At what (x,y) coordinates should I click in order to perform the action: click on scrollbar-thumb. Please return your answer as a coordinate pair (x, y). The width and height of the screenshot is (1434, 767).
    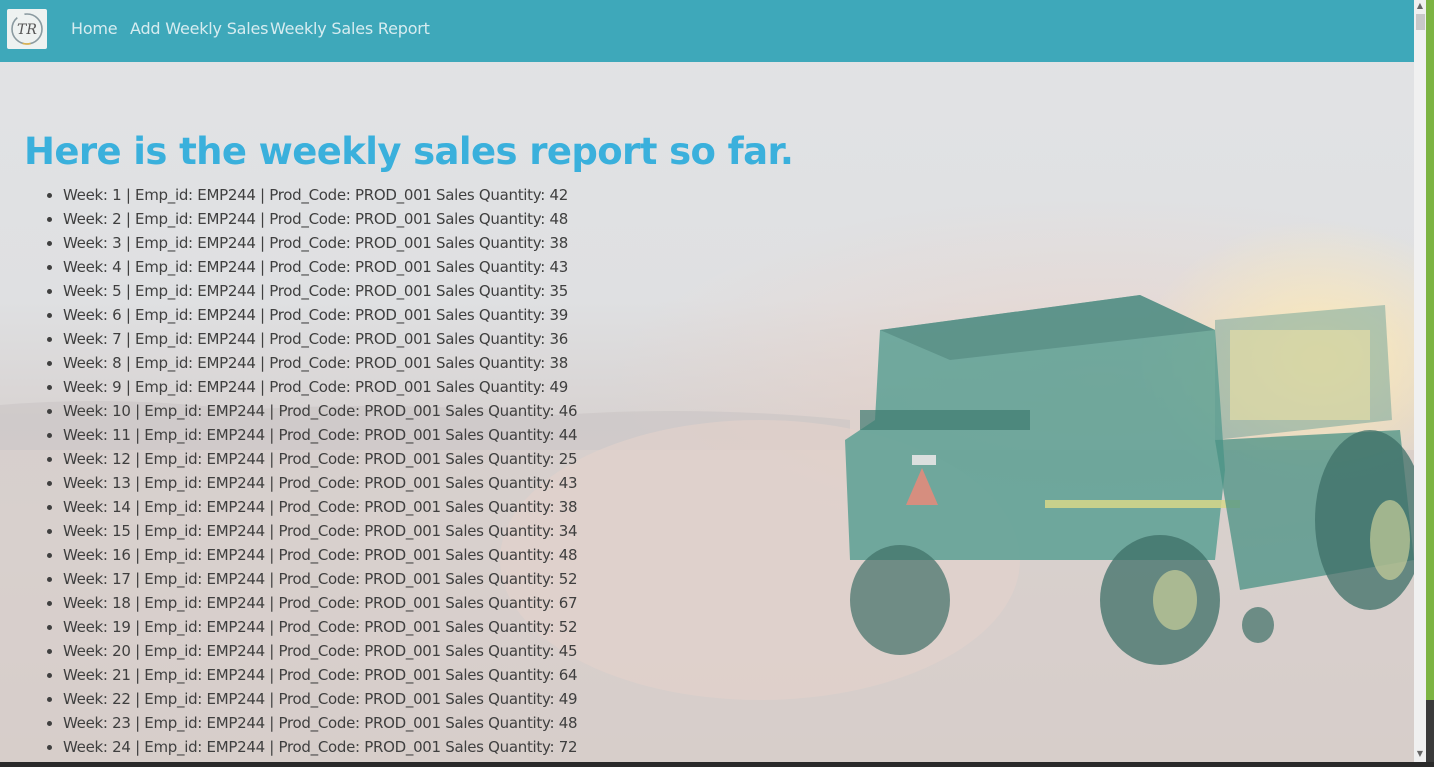
    Looking at the image, I should click on (1420, 22).